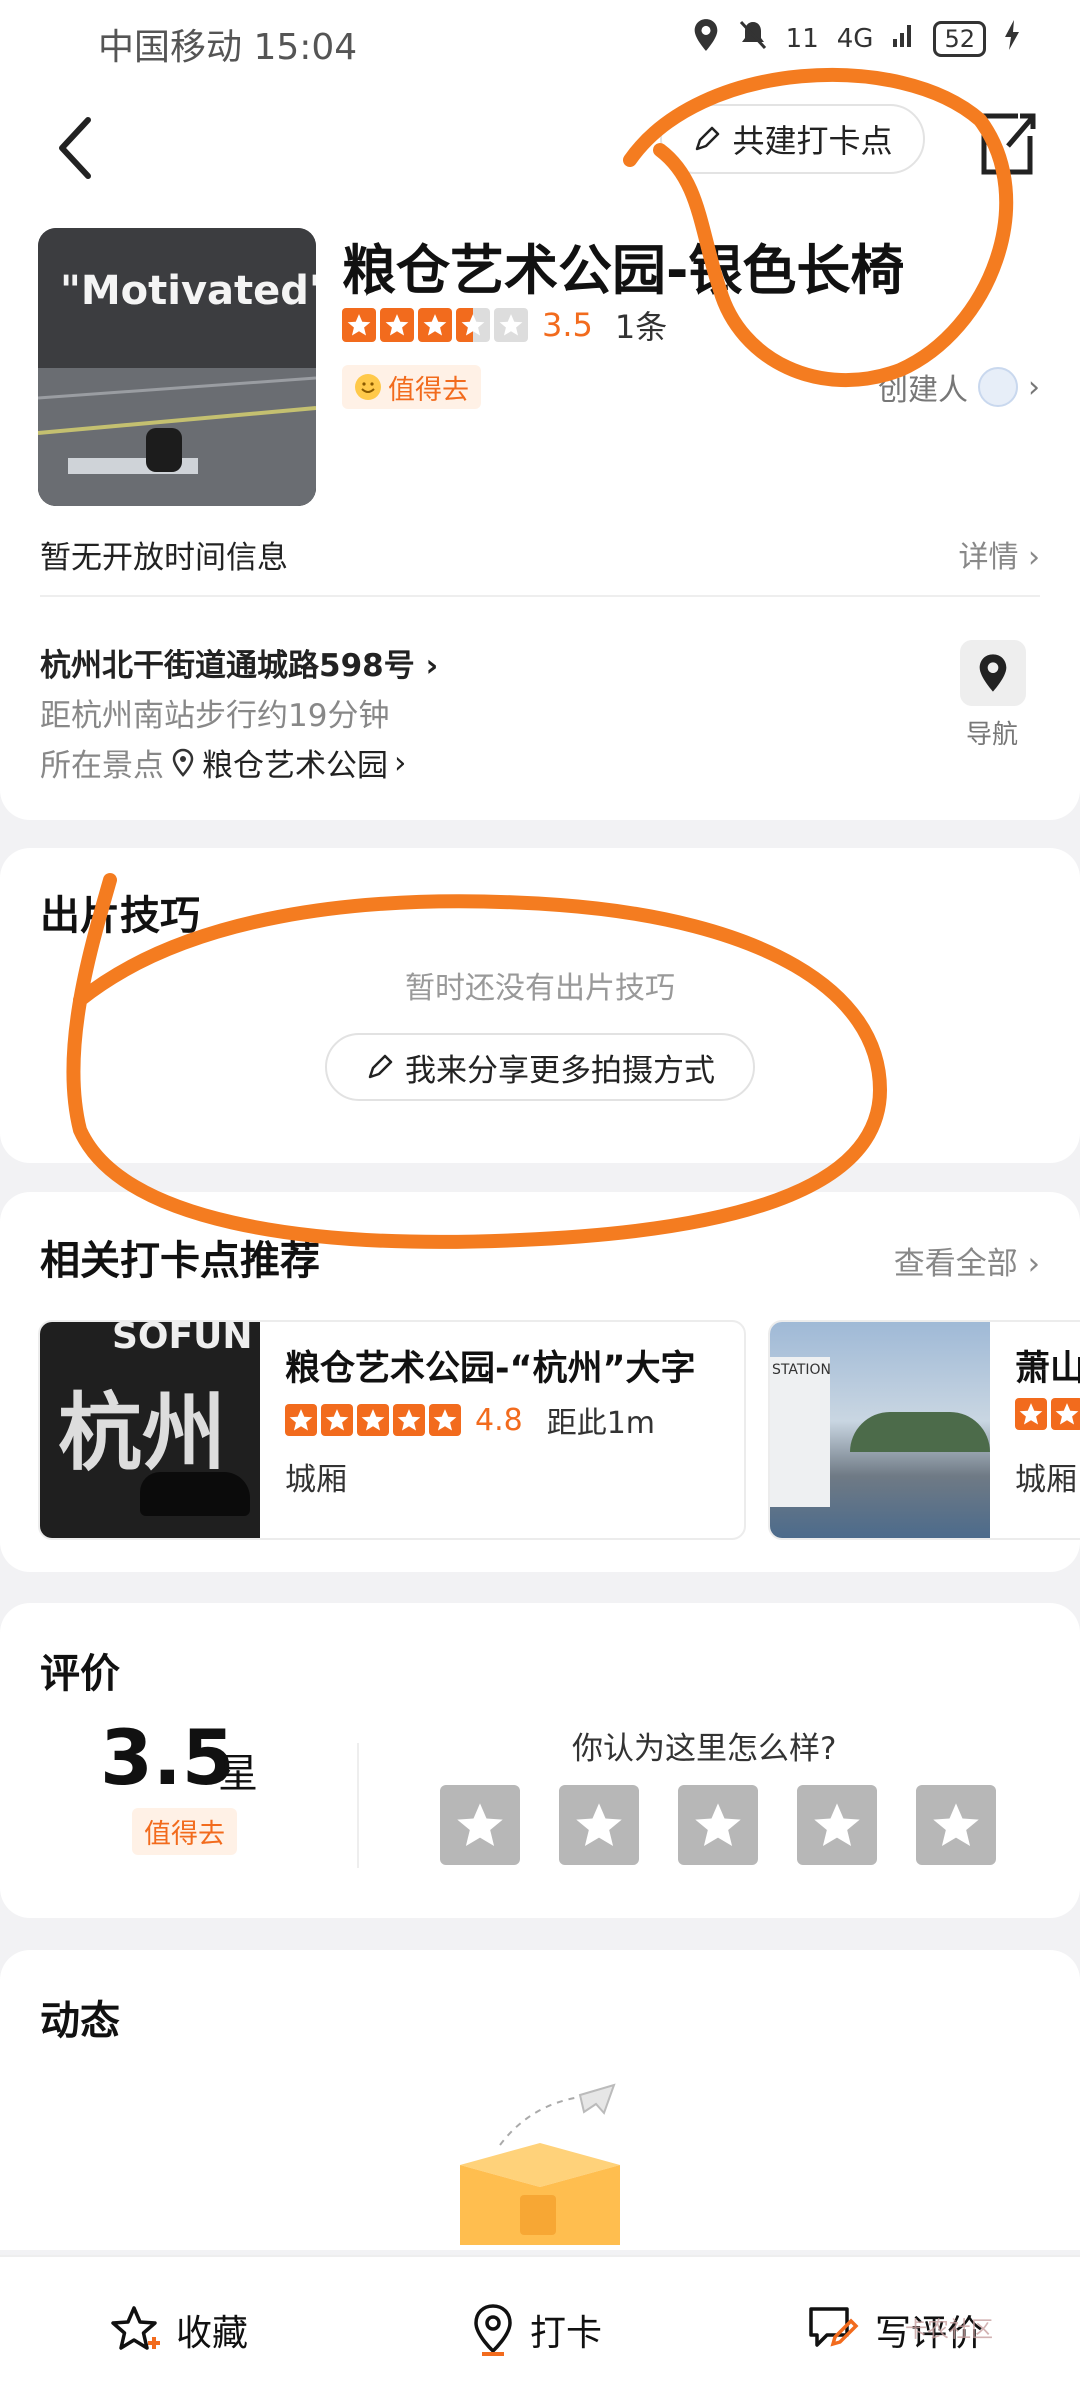 Image resolution: width=1080 pixels, height=2400 pixels. Describe the element at coordinates (540, 1760) in the screenshot. I see `review-card: 评价 3.5 星 值得去 你认为这里怎么样?` at that location.